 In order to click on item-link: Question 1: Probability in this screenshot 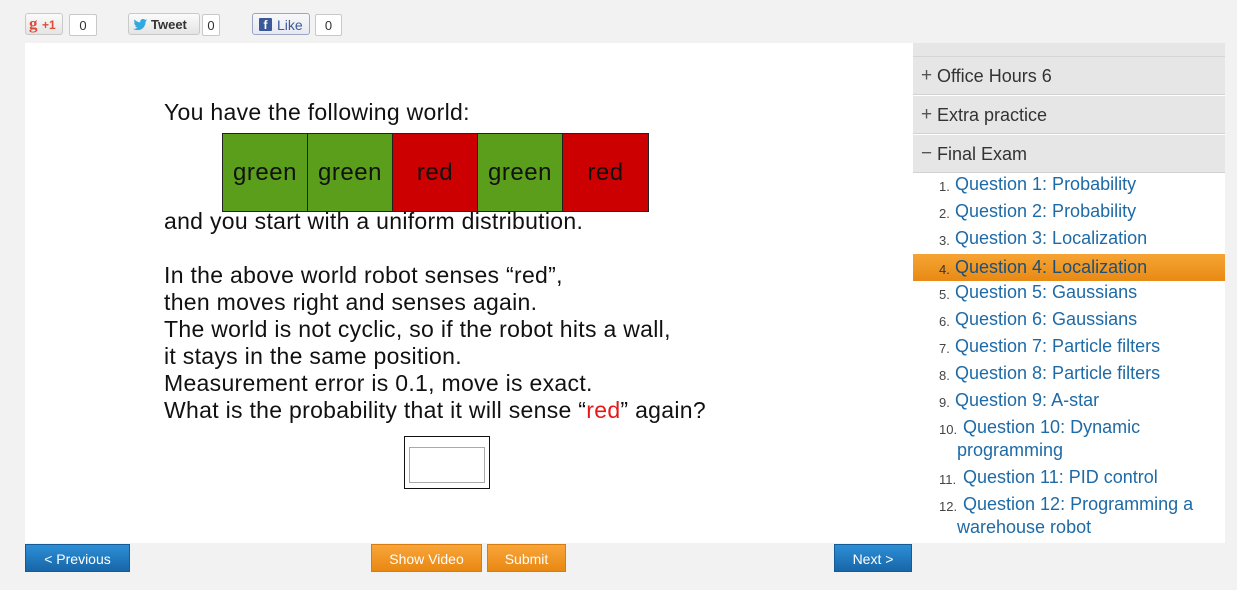, I will do `click(1045, 184)`.